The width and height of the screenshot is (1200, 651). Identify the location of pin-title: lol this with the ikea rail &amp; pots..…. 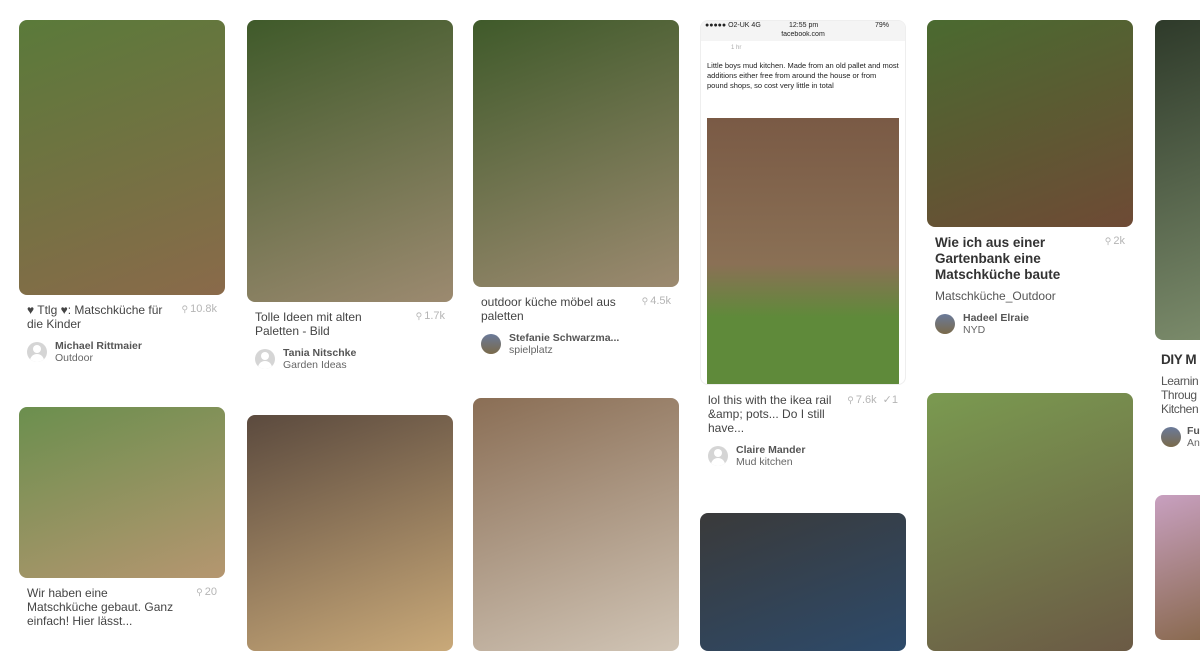
(783, 414).